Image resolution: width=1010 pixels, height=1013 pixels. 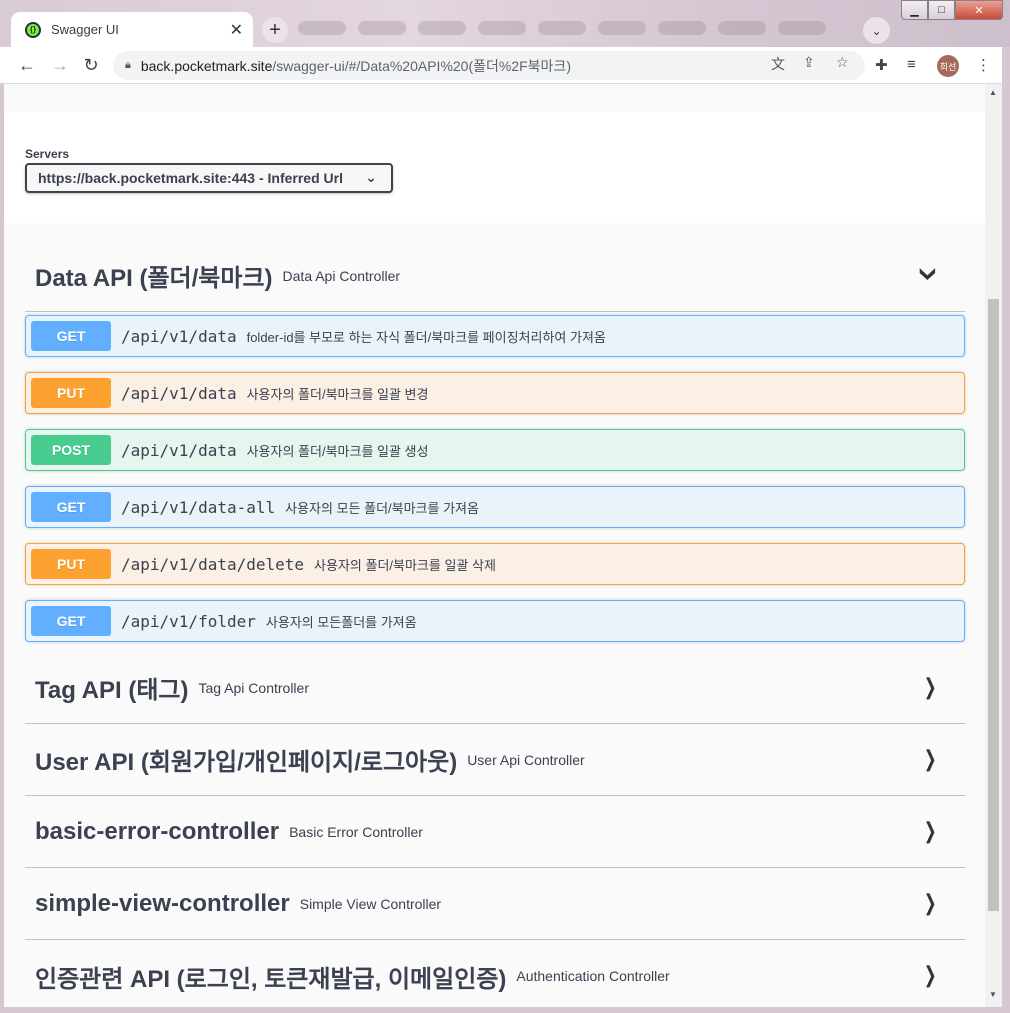 I want to click on servers-label: Servers, so click(x=47, y=154).